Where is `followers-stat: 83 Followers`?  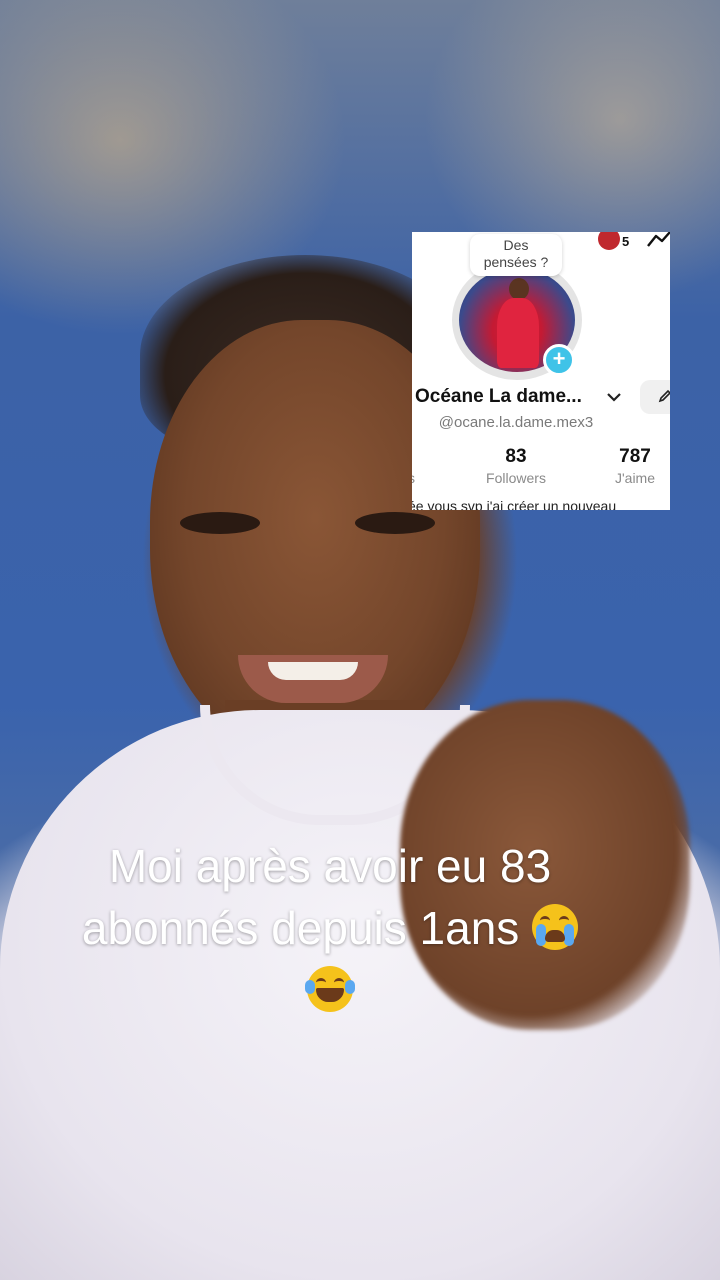 followers-stat: 83 Followers is located at coordinates (516, 466).